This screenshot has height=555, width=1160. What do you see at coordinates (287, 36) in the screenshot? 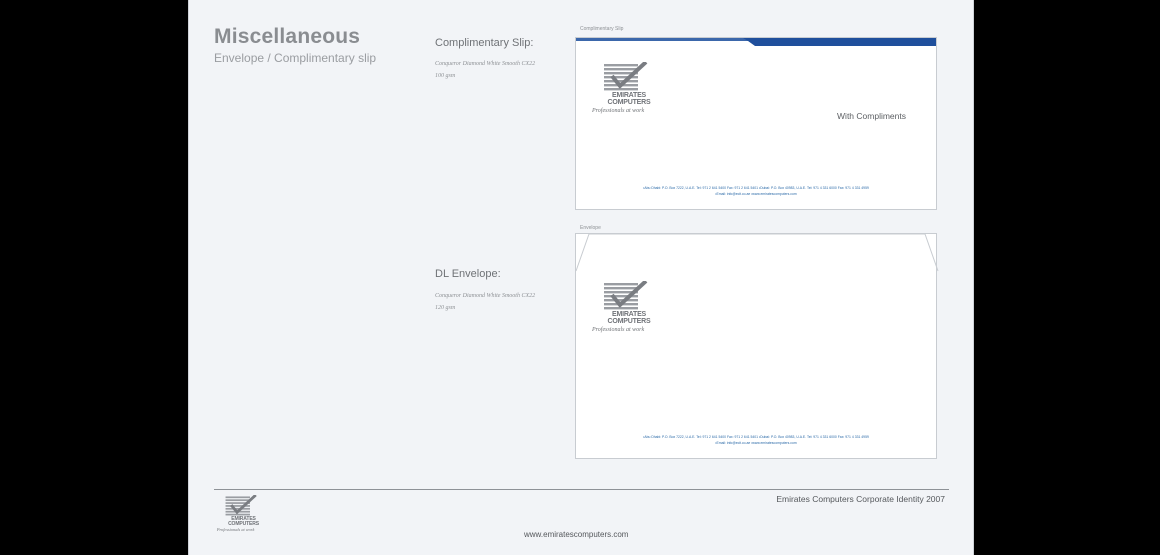
I see `page-title: Miscellaneous` at bounding box center [287, 36].